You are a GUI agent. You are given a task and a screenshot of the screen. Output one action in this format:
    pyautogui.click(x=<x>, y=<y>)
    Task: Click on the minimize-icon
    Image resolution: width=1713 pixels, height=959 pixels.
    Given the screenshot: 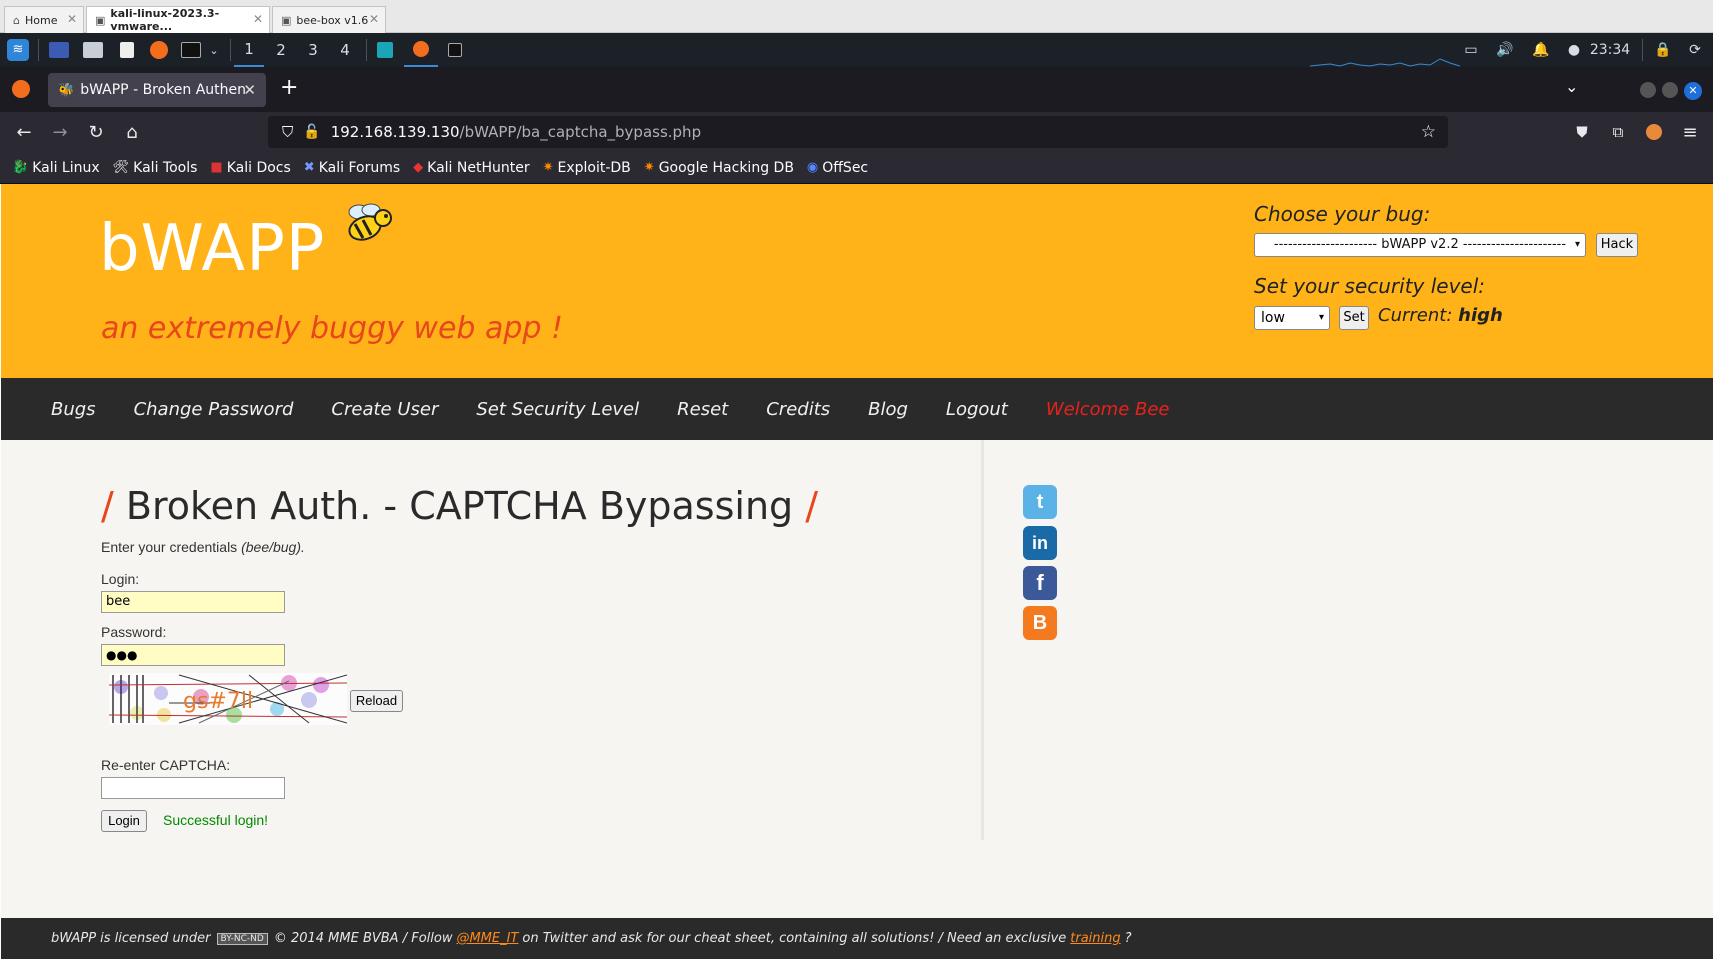 What is the action you would take?
    pyautogui.click(x=1648, y=90)
    